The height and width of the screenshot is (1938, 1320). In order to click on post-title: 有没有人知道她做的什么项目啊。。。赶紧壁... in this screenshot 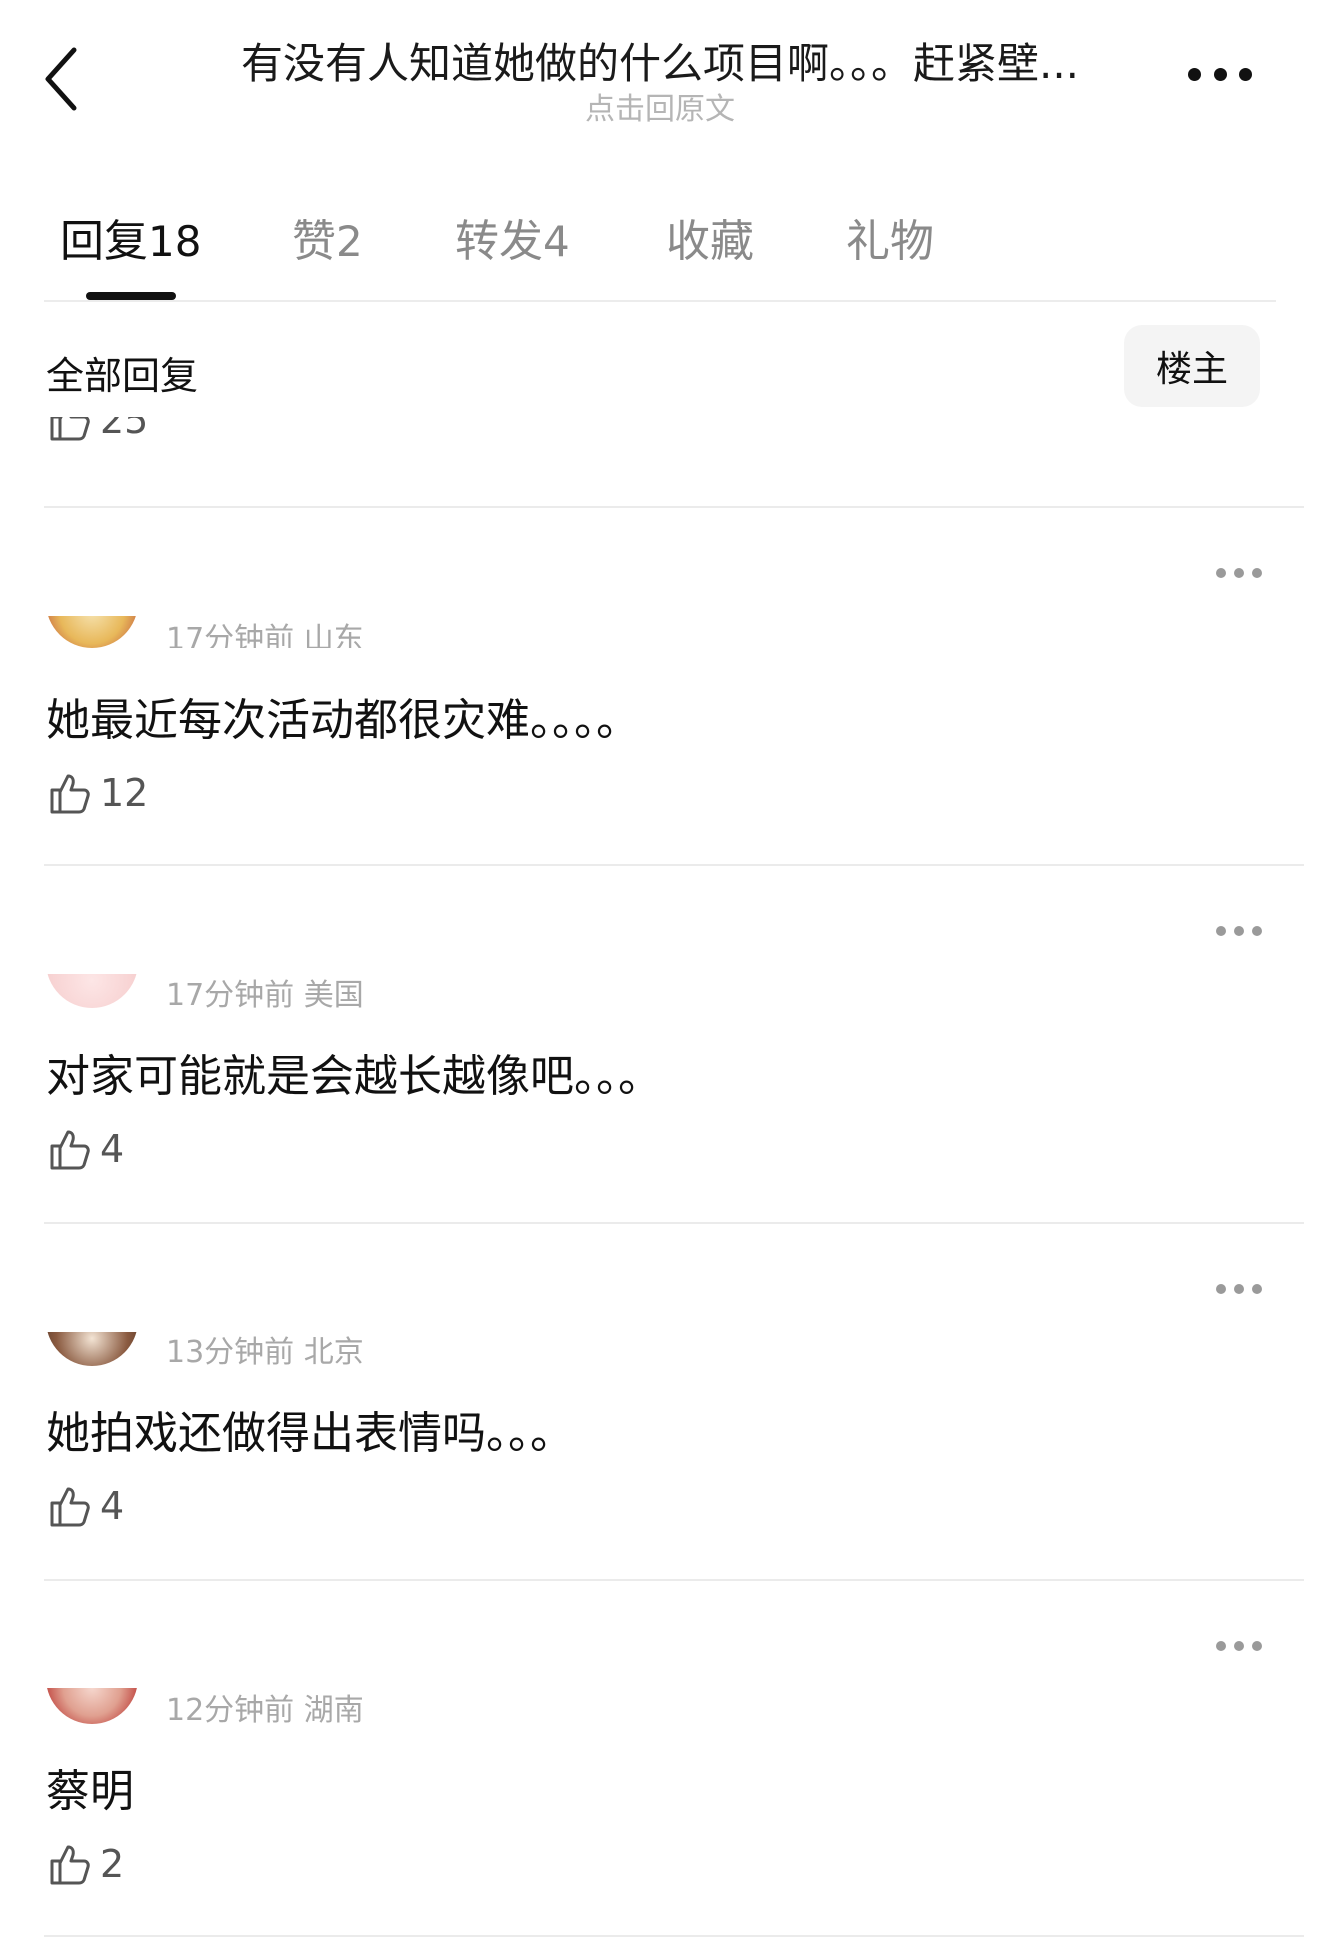, I will do `click(660, 60)`.